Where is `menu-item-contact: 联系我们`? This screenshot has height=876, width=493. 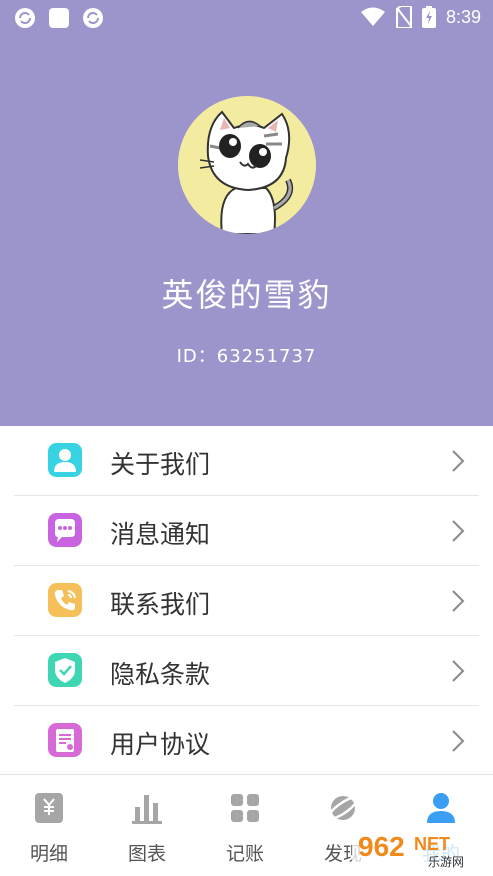 menu-item-contact: 联系我们 is located at coordinates (246, 601).